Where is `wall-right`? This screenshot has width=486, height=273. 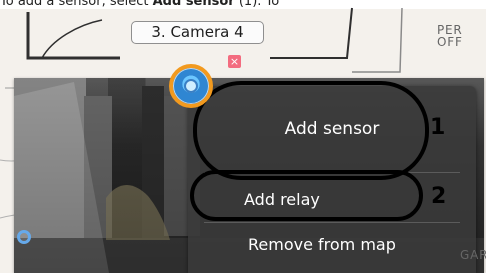 wall-right is located at coordinates (311, 33).